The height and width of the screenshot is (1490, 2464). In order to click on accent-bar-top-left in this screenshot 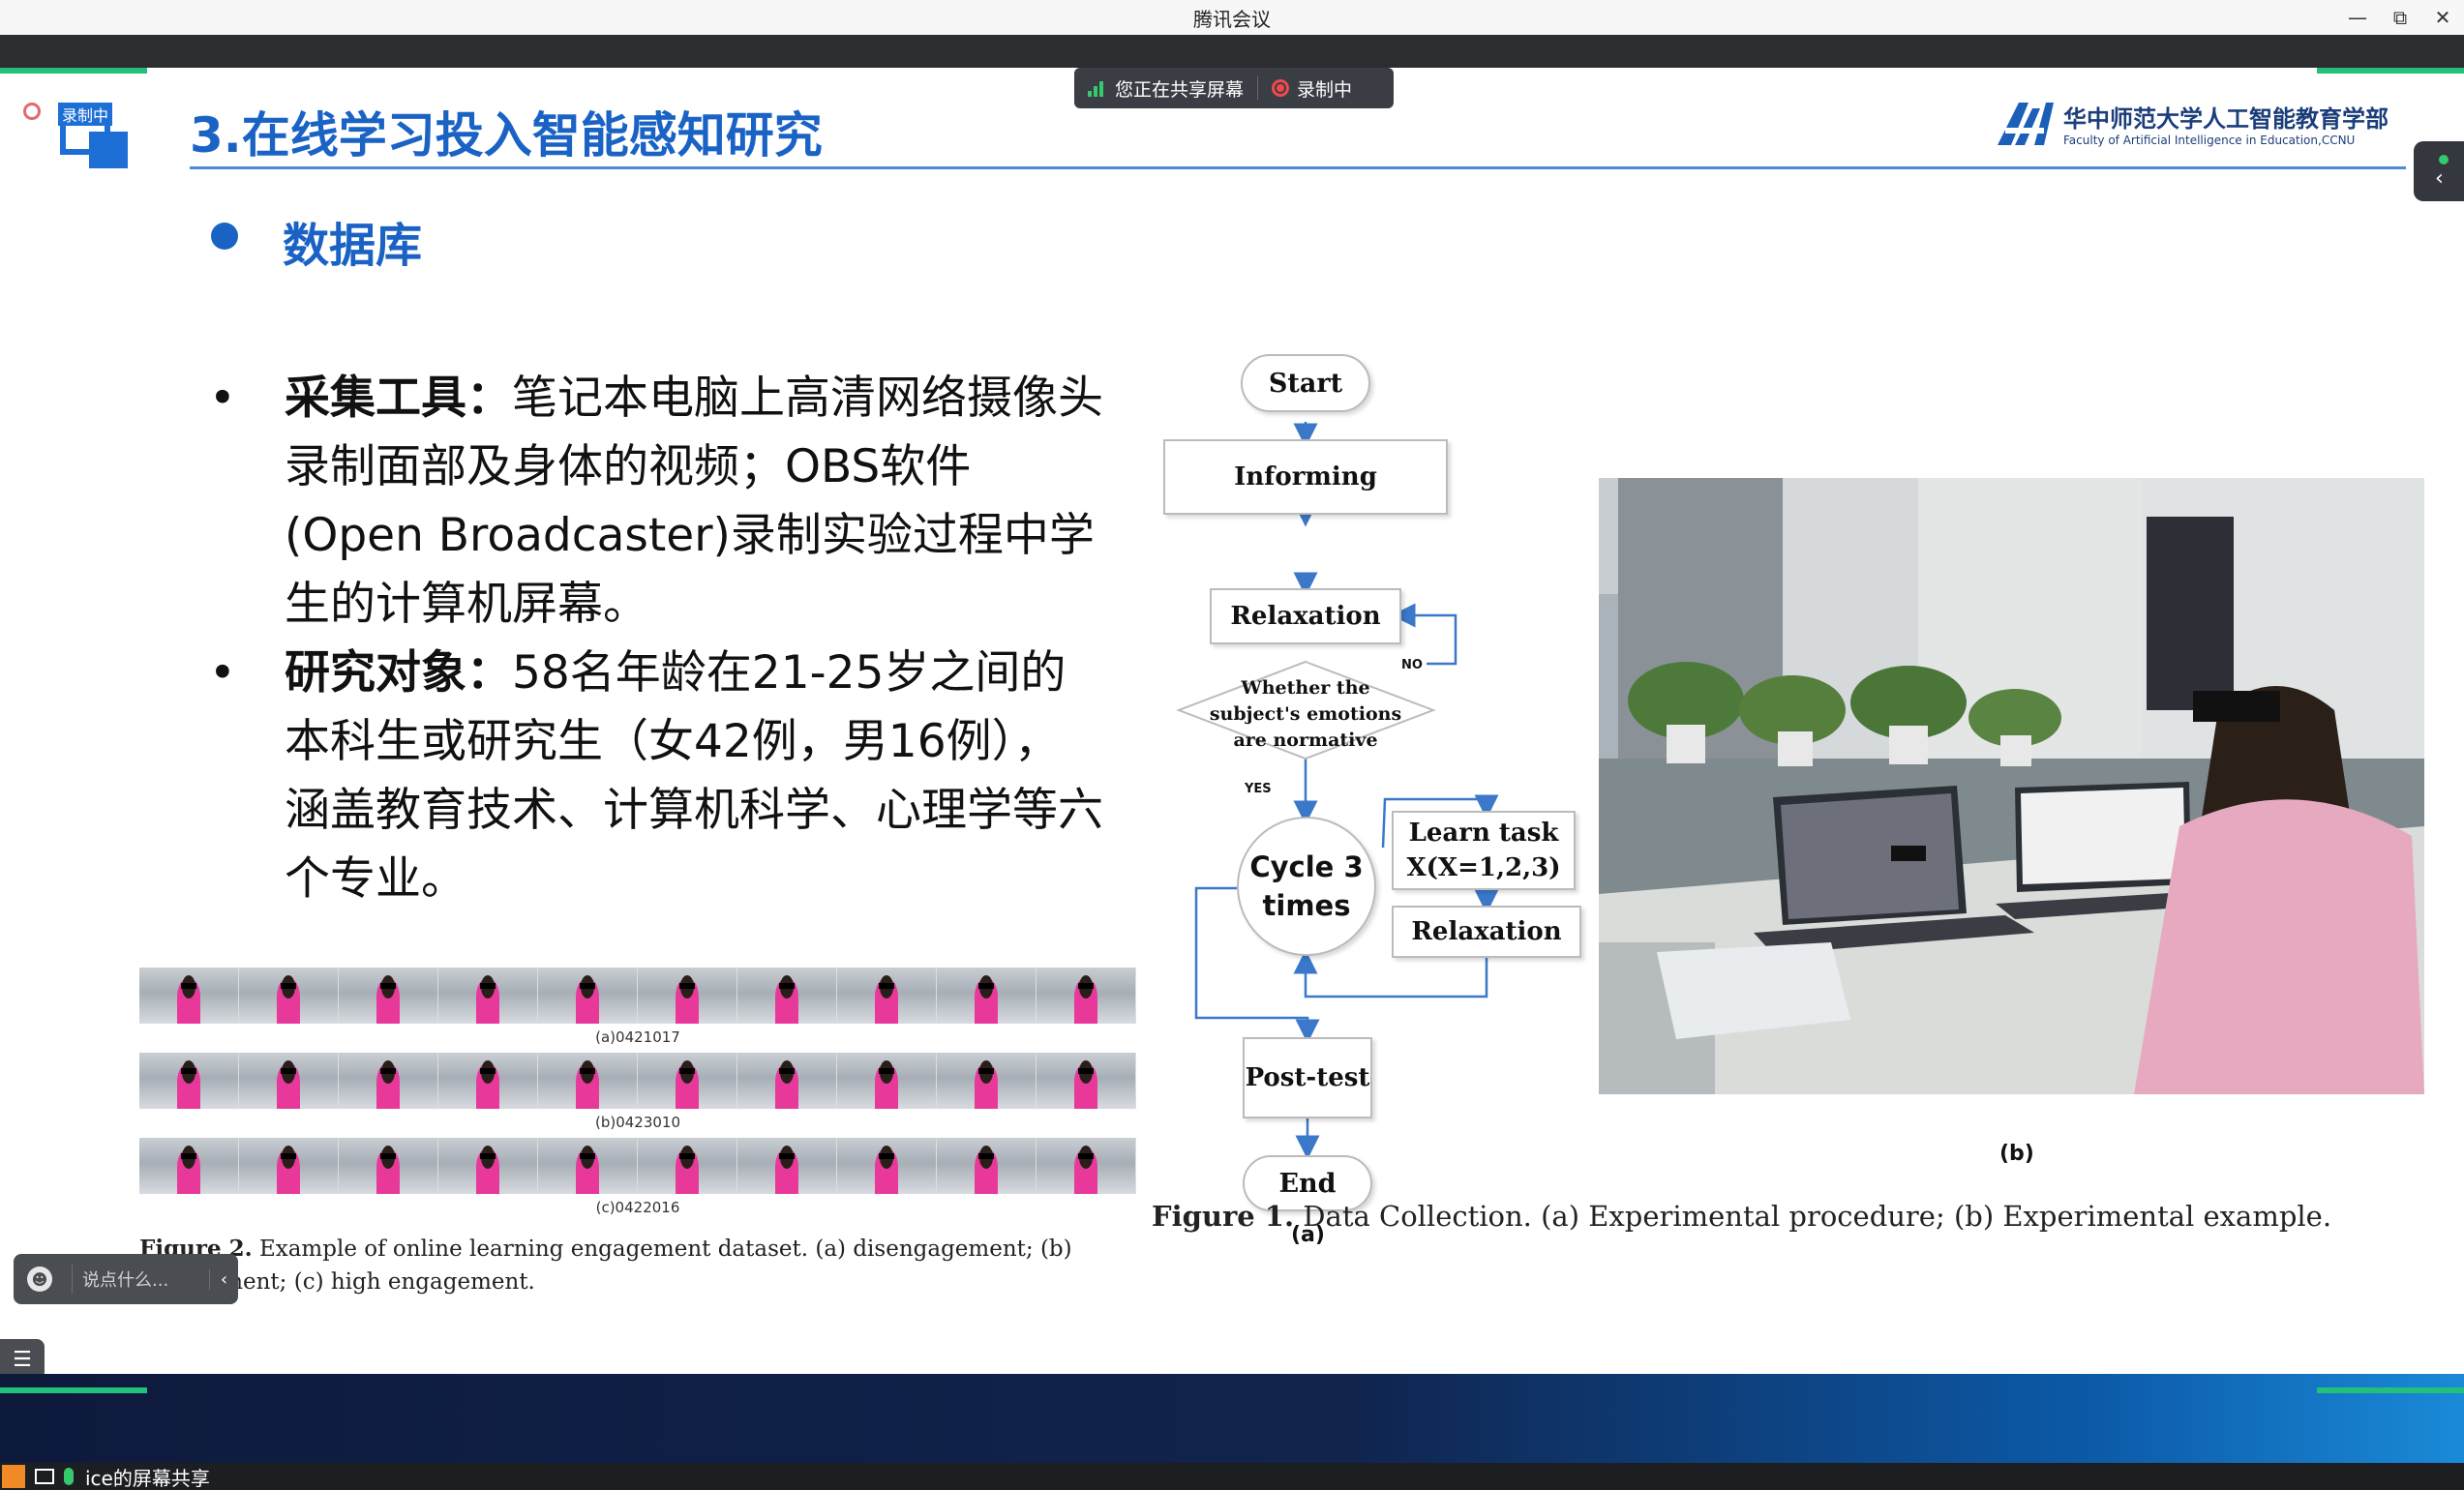, I will do `click(73, 71)`.